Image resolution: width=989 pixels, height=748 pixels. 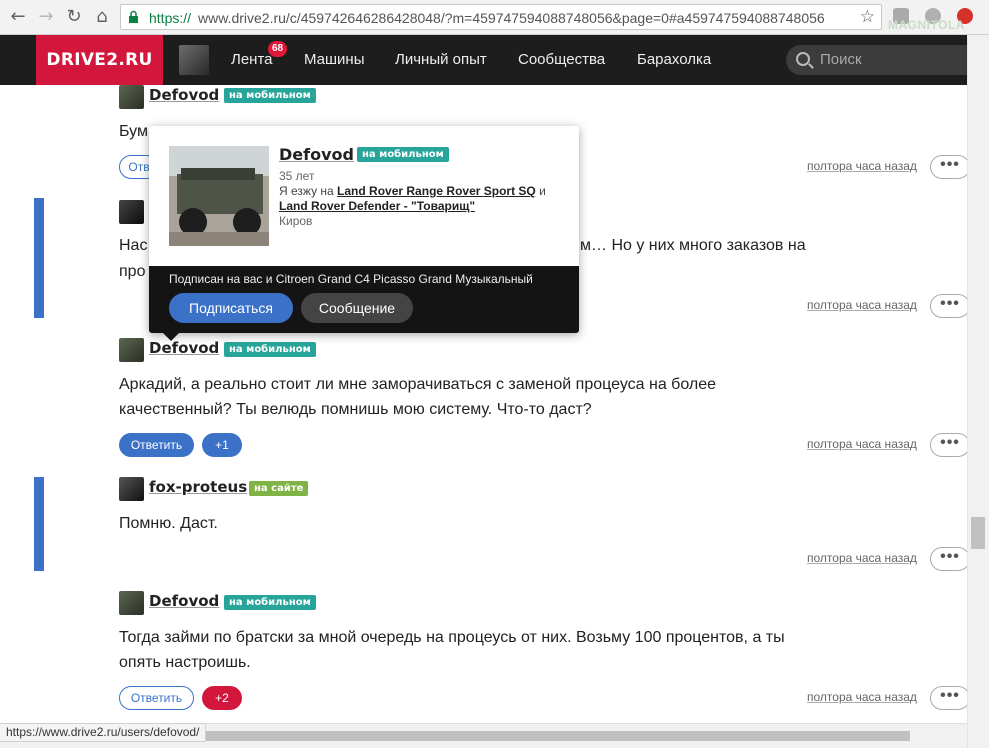 I want to click on follow-button: Подписаться, so click(x=231, y=308).